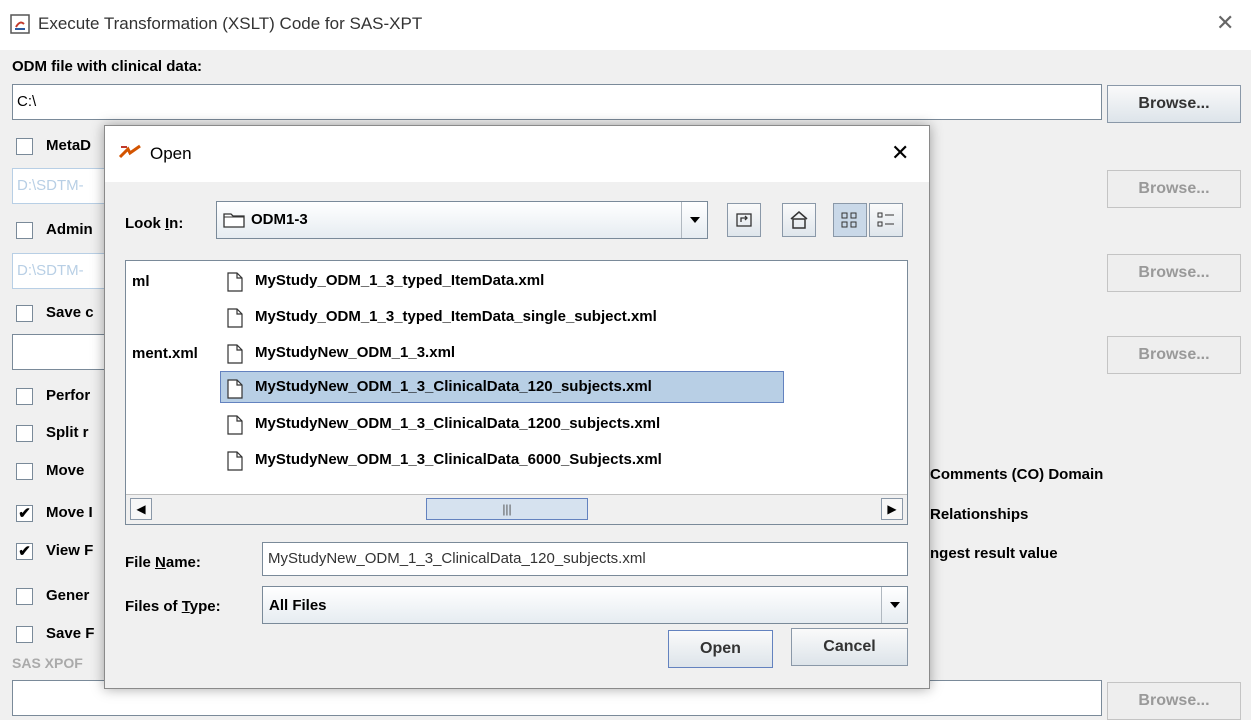  I want to click on save-path-input, so click(62, 352).